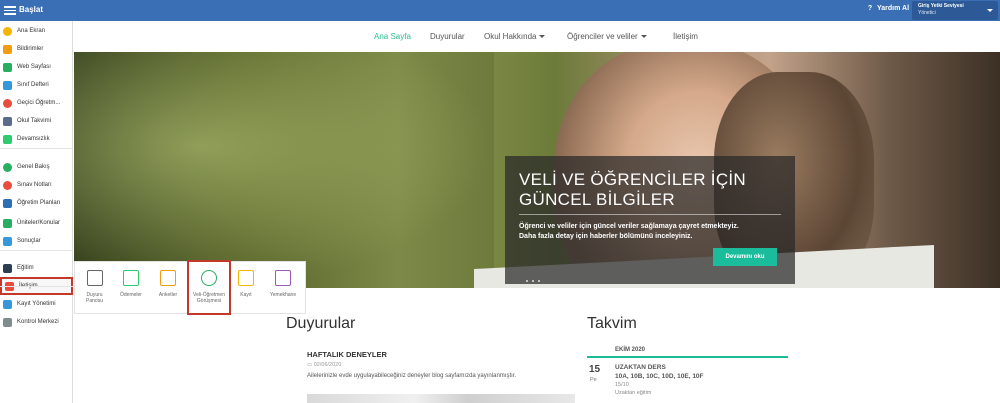 This screenshot has width=1000, height=403. I want to click on nav-contact: İletişim, so click(685, 36).